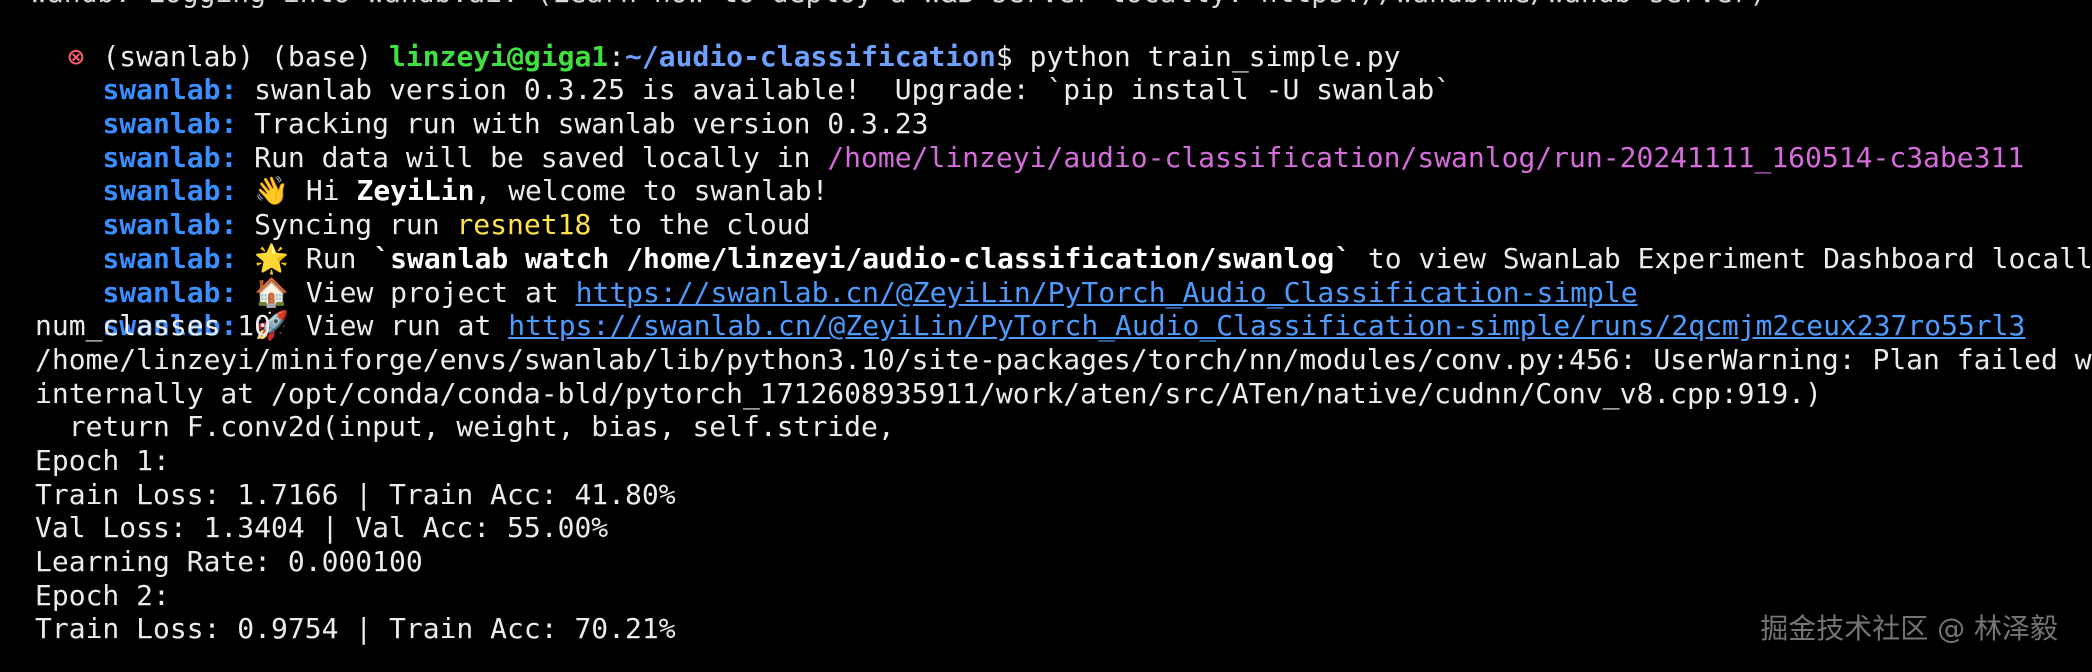 This screenshot has height=672, width=2092. Describe the element at coordinates (432, 292) in the screenshot. I see `log-text: View project at` at that location.